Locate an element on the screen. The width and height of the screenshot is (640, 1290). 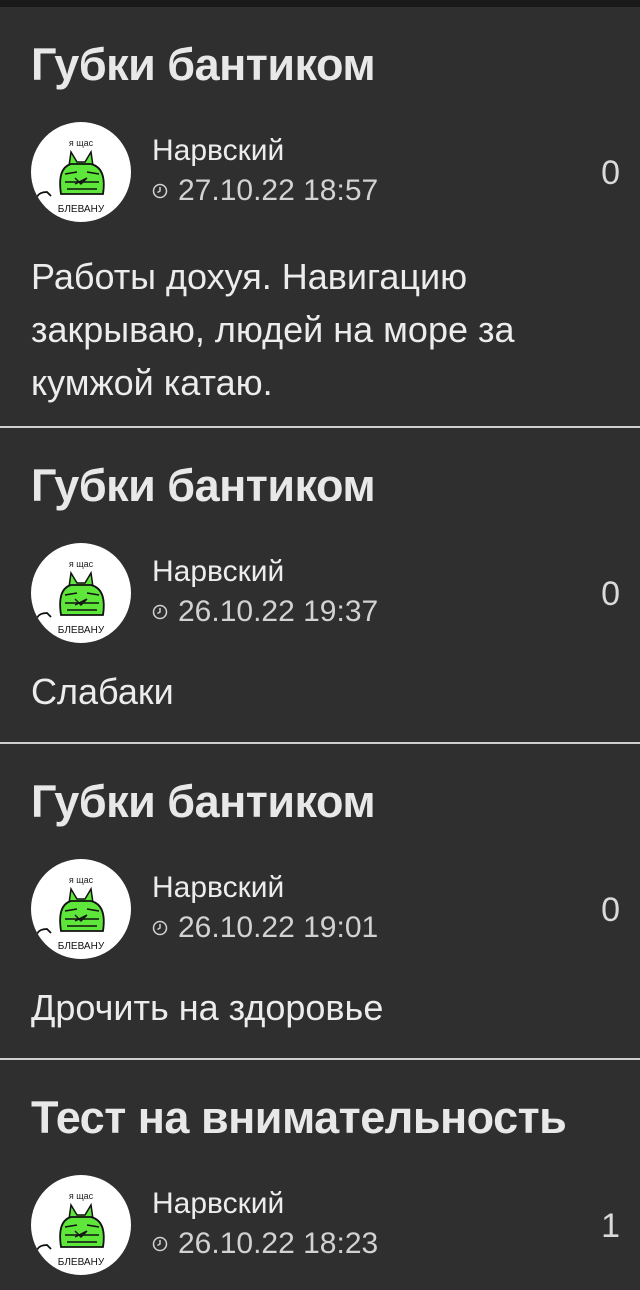
post-timestamp: 26.10.22 19:01 is located at coordinates (265, 928).